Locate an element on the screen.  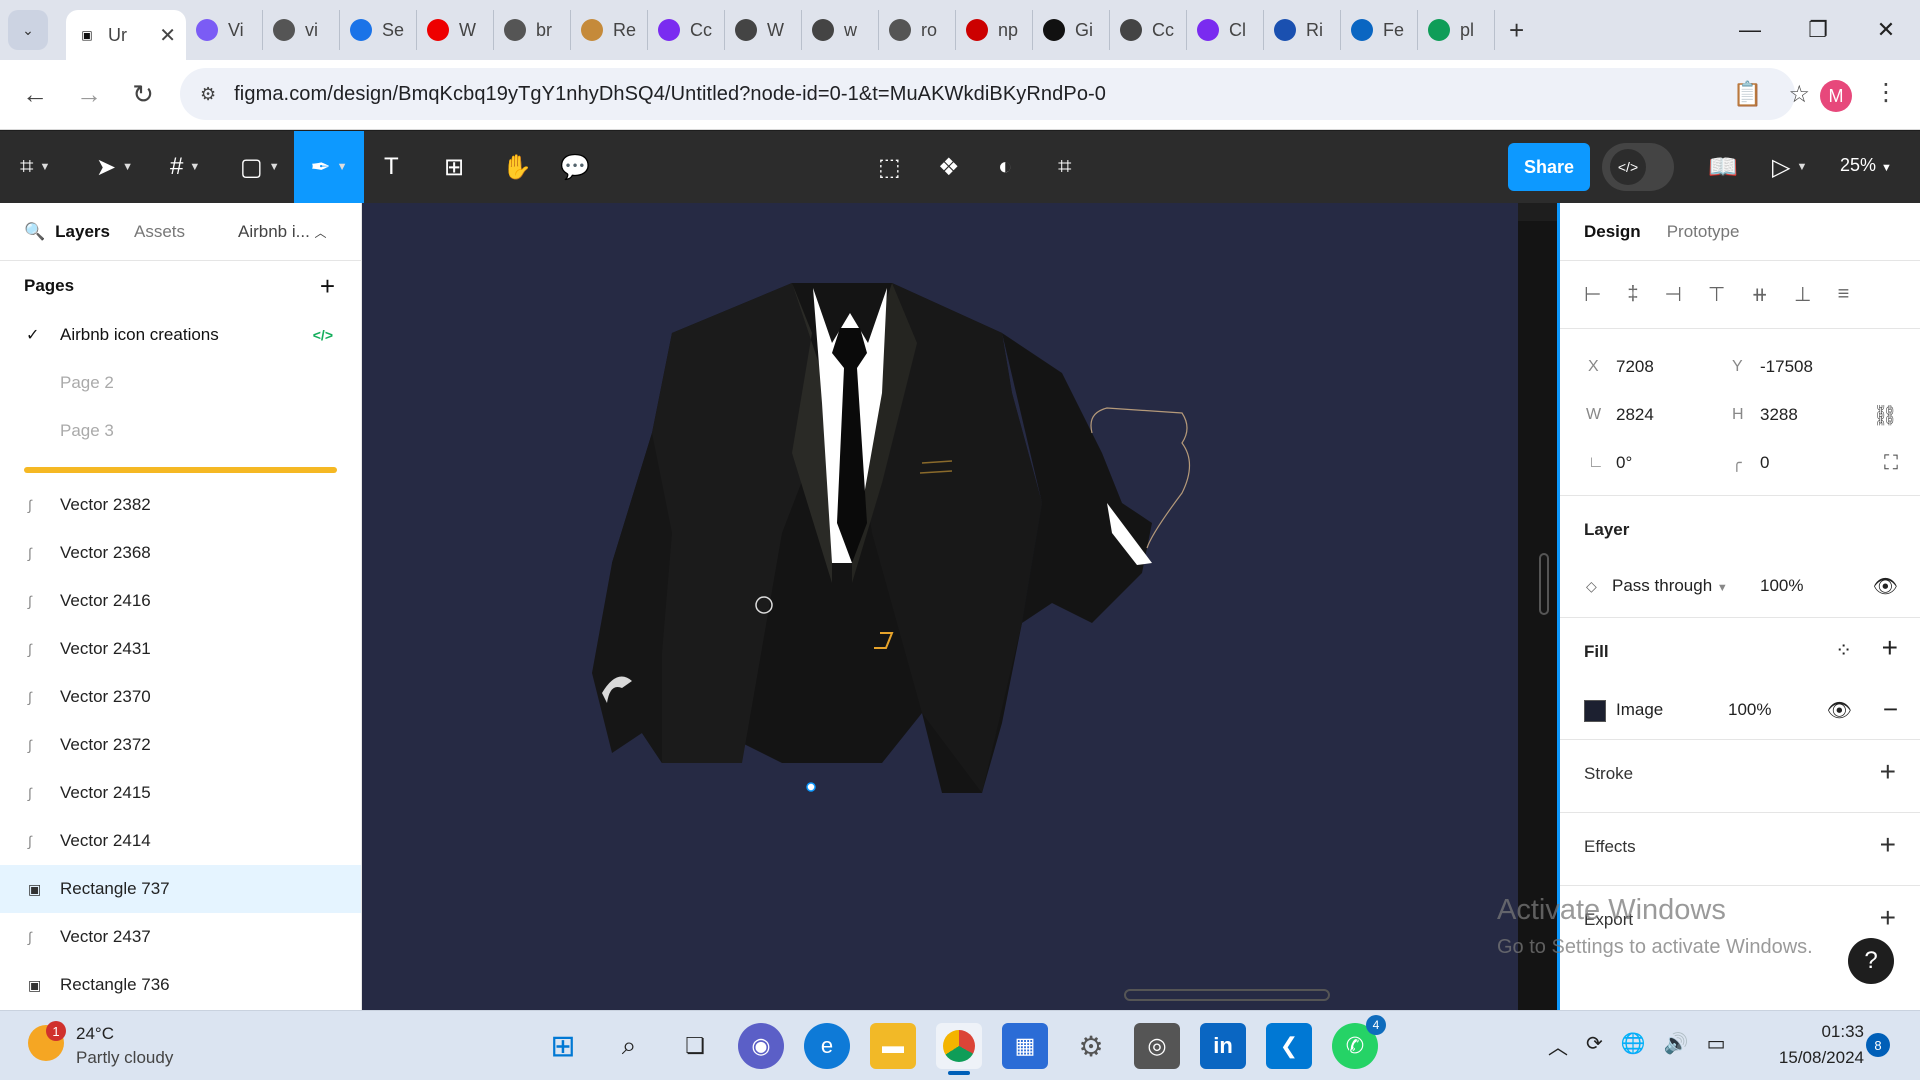
chrome-icon is located at coordinates (959, 1049).